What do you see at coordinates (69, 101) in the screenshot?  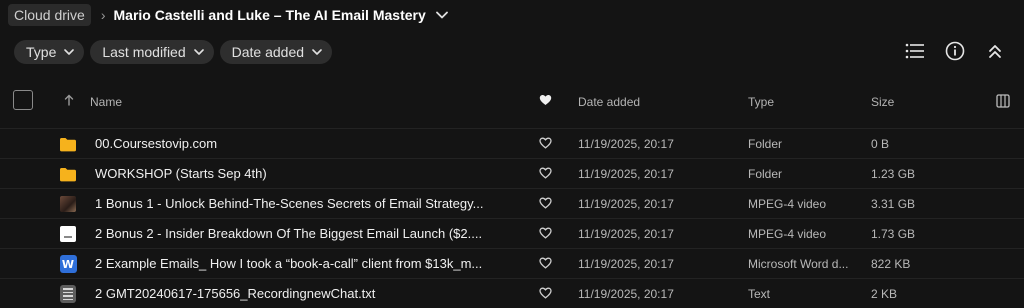 I see `sort-ascending-icon` at bounding box center [69, 101].